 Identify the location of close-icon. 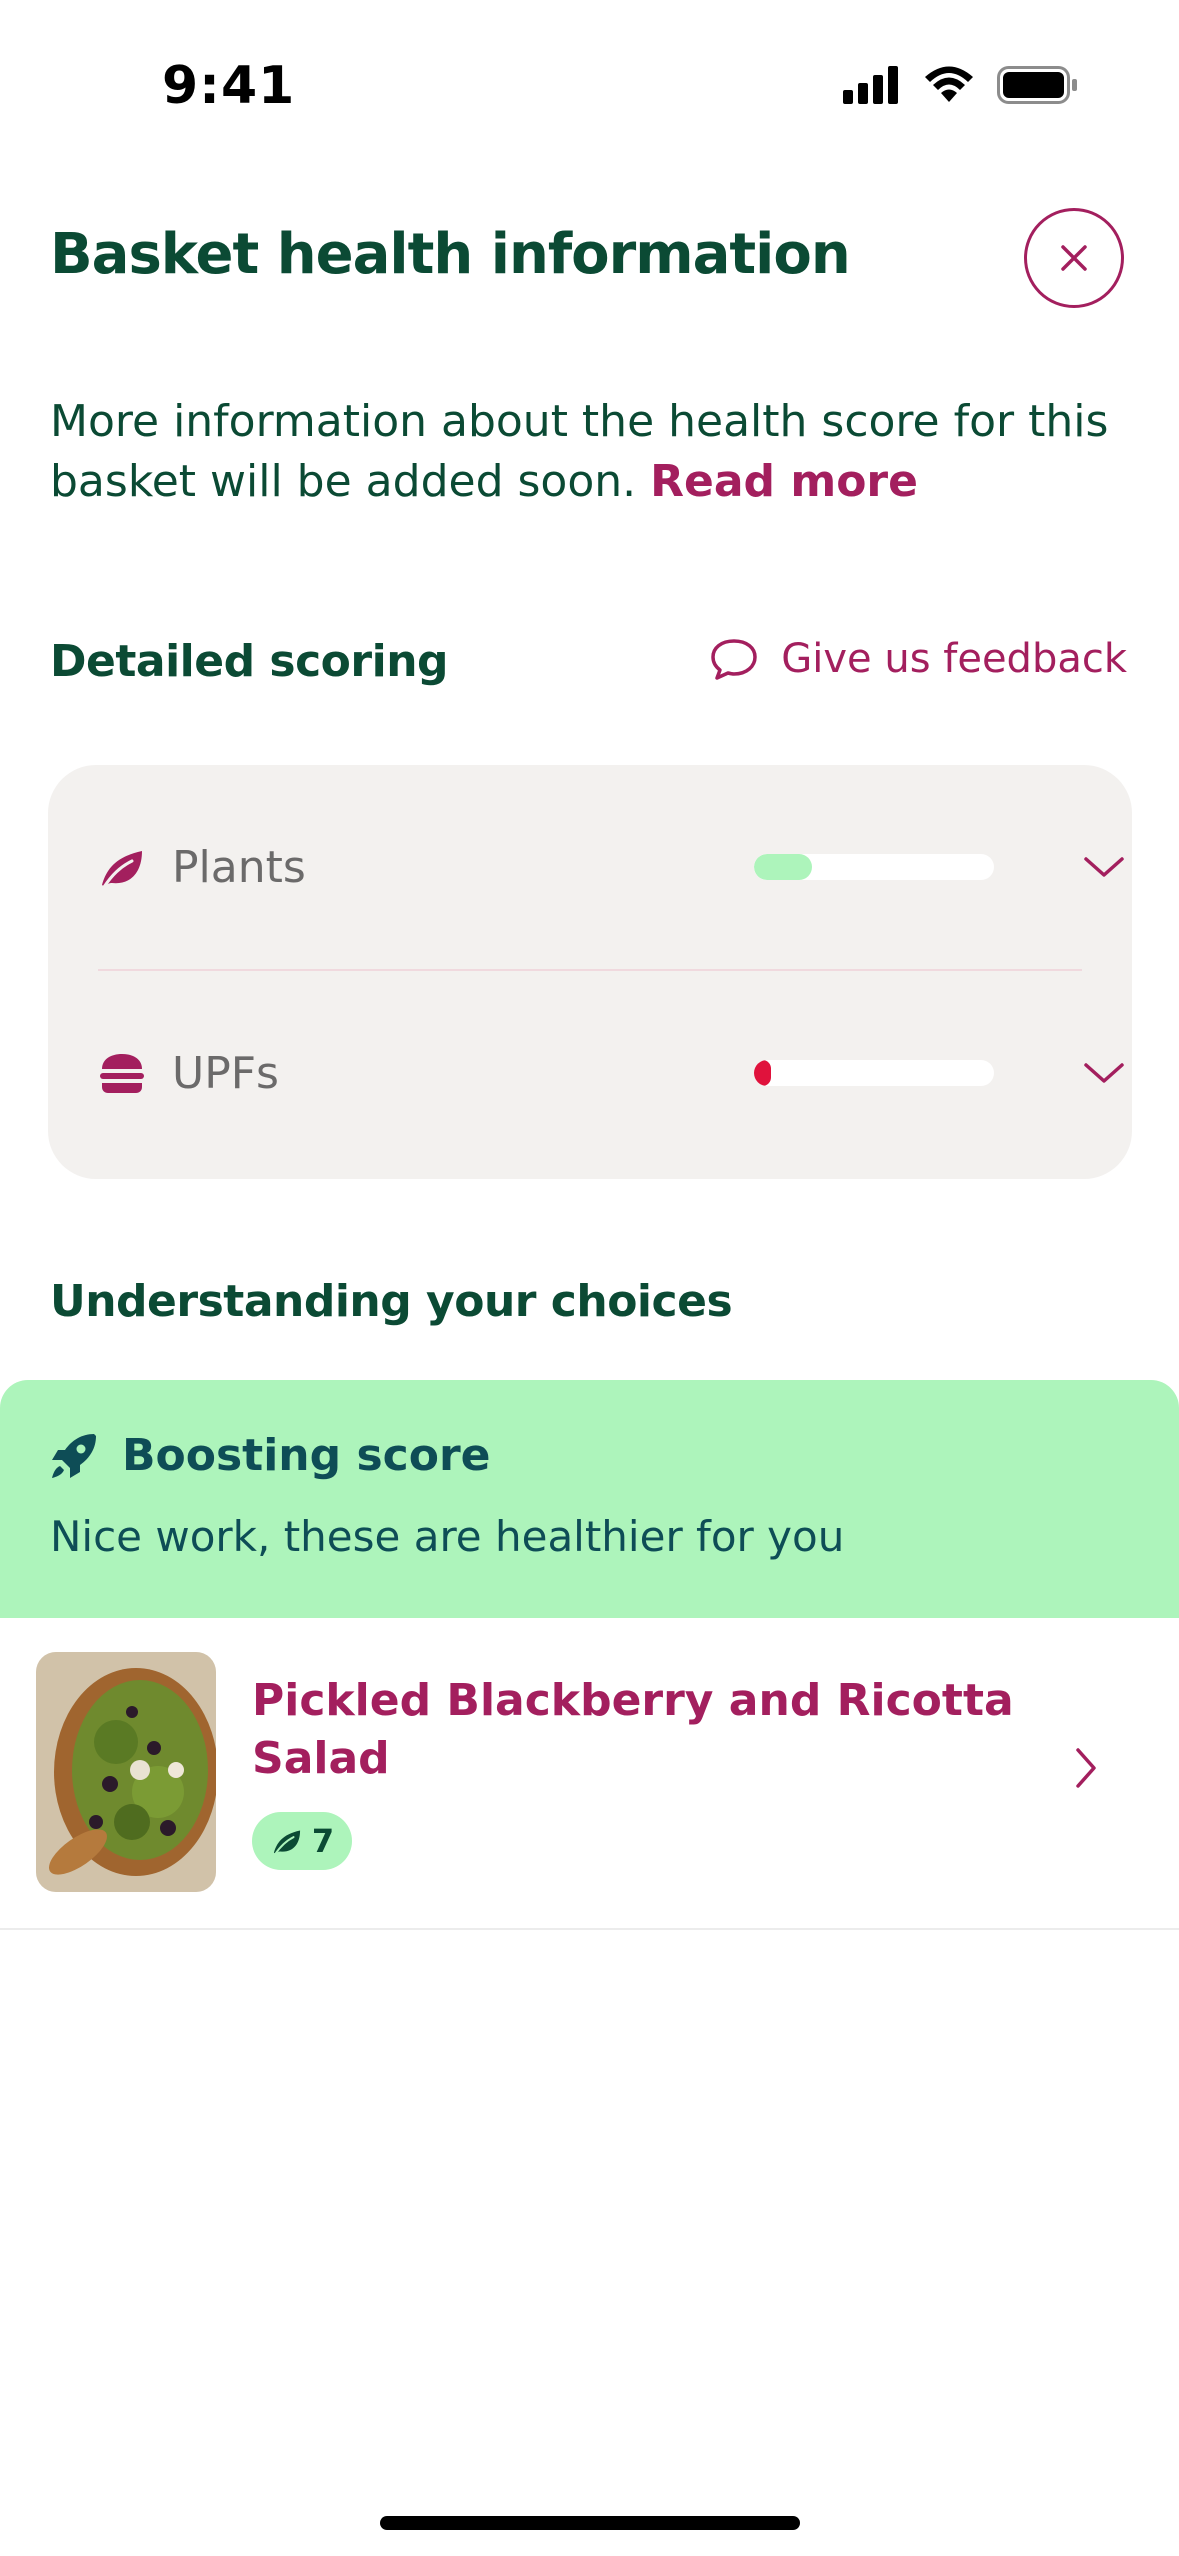
(1074, 258).